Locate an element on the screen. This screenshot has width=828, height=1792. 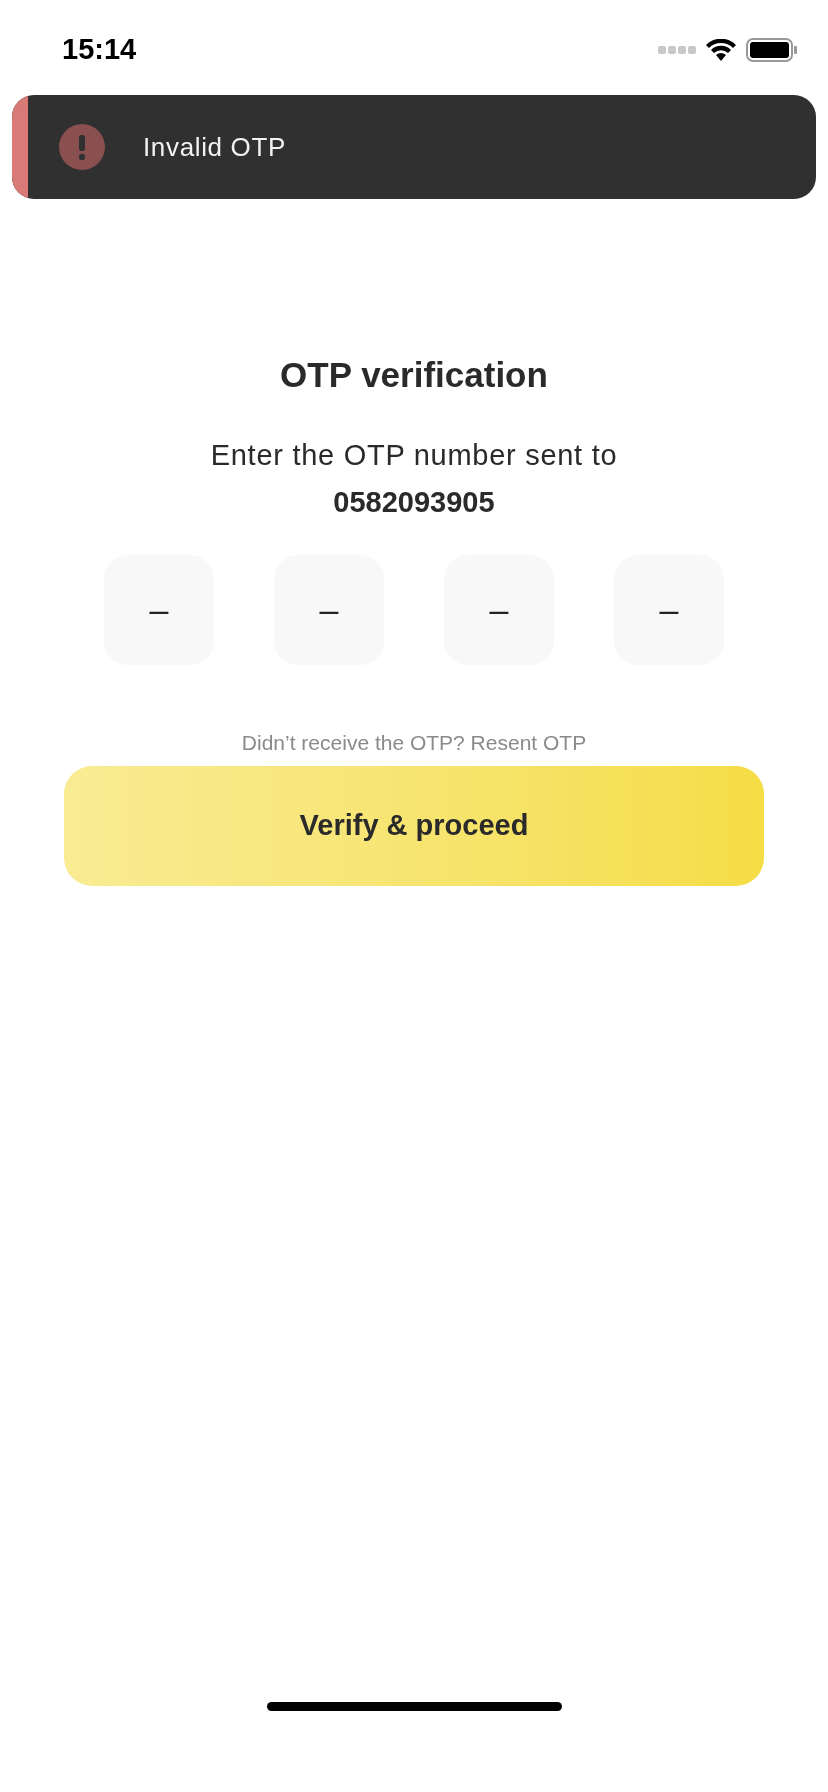
toast-message: Invalid OTP is located at coordinates (214, 147).